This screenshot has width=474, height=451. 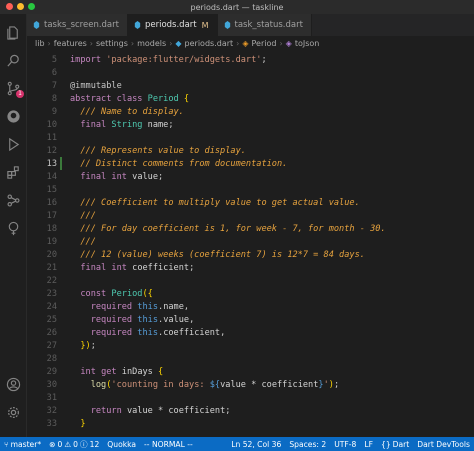 I want to click on breadcrumb-item: lib, so click(x=40, y=43).